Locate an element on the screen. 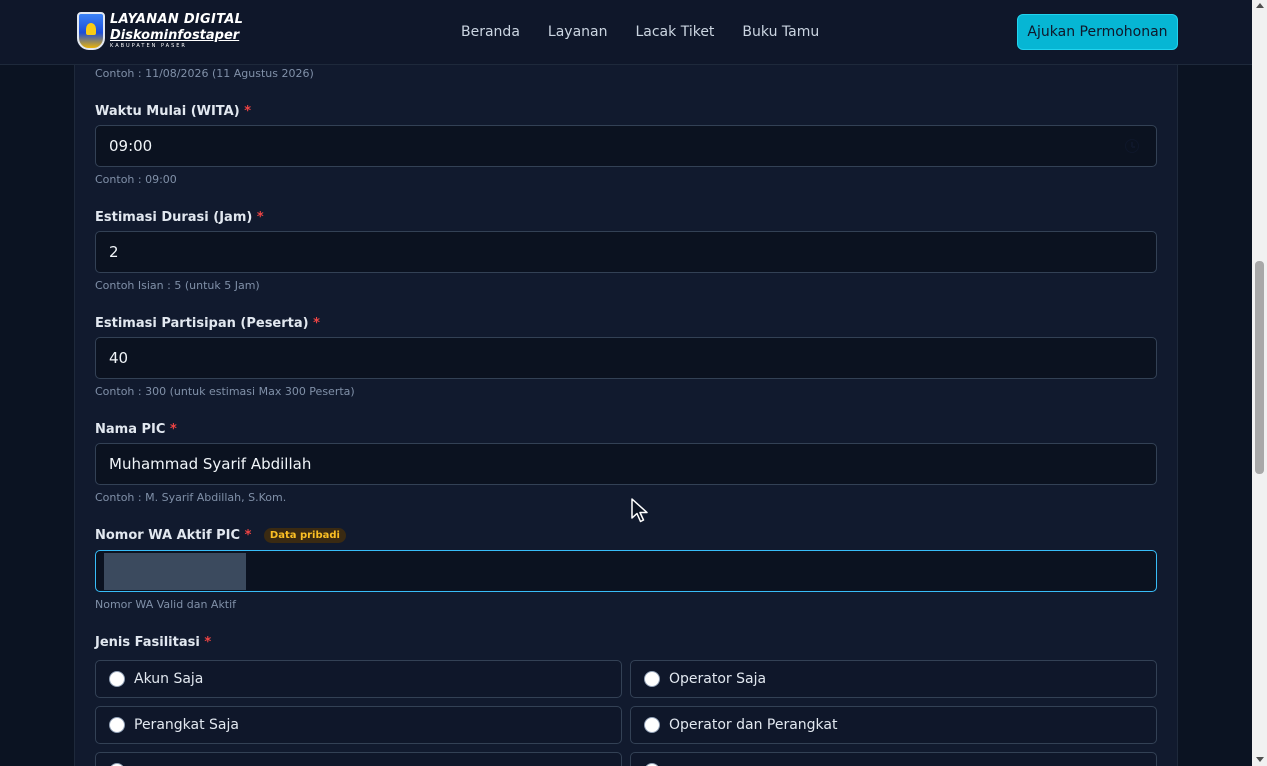  facility-option-akun-saja: Akun Saja is located at coordinates (358, 679).